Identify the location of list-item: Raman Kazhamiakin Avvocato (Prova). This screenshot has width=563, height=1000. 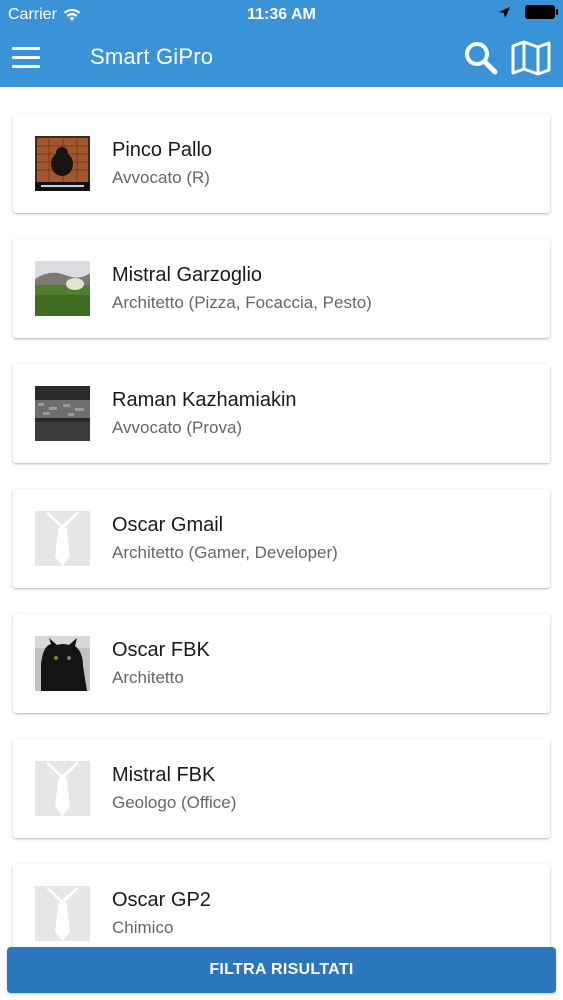
(281, 413).